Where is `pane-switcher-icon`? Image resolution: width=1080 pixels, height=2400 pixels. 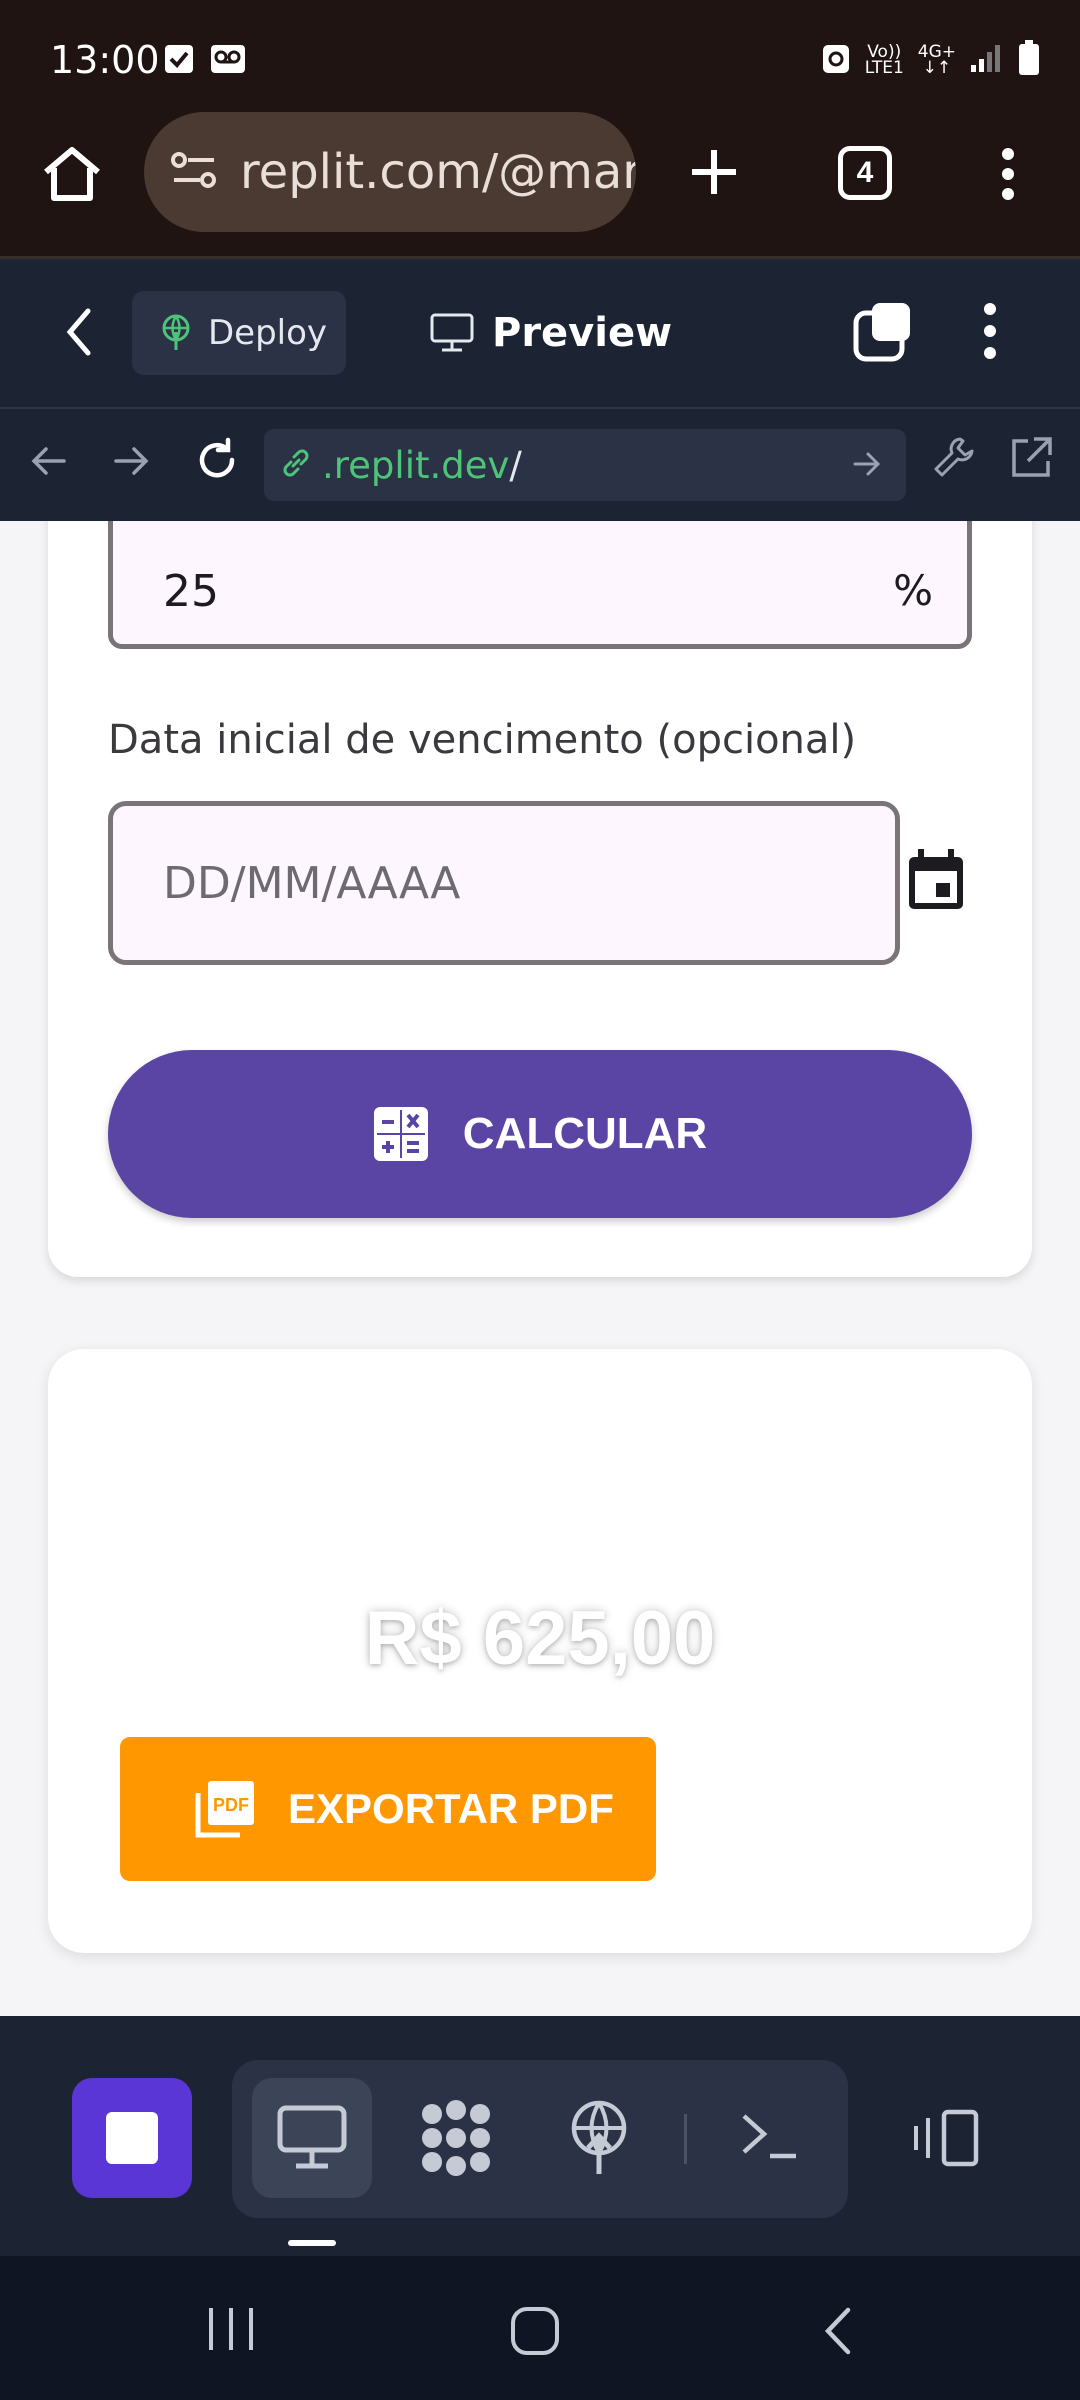
pane-switcher-icon is located at coordinates (883, 334).